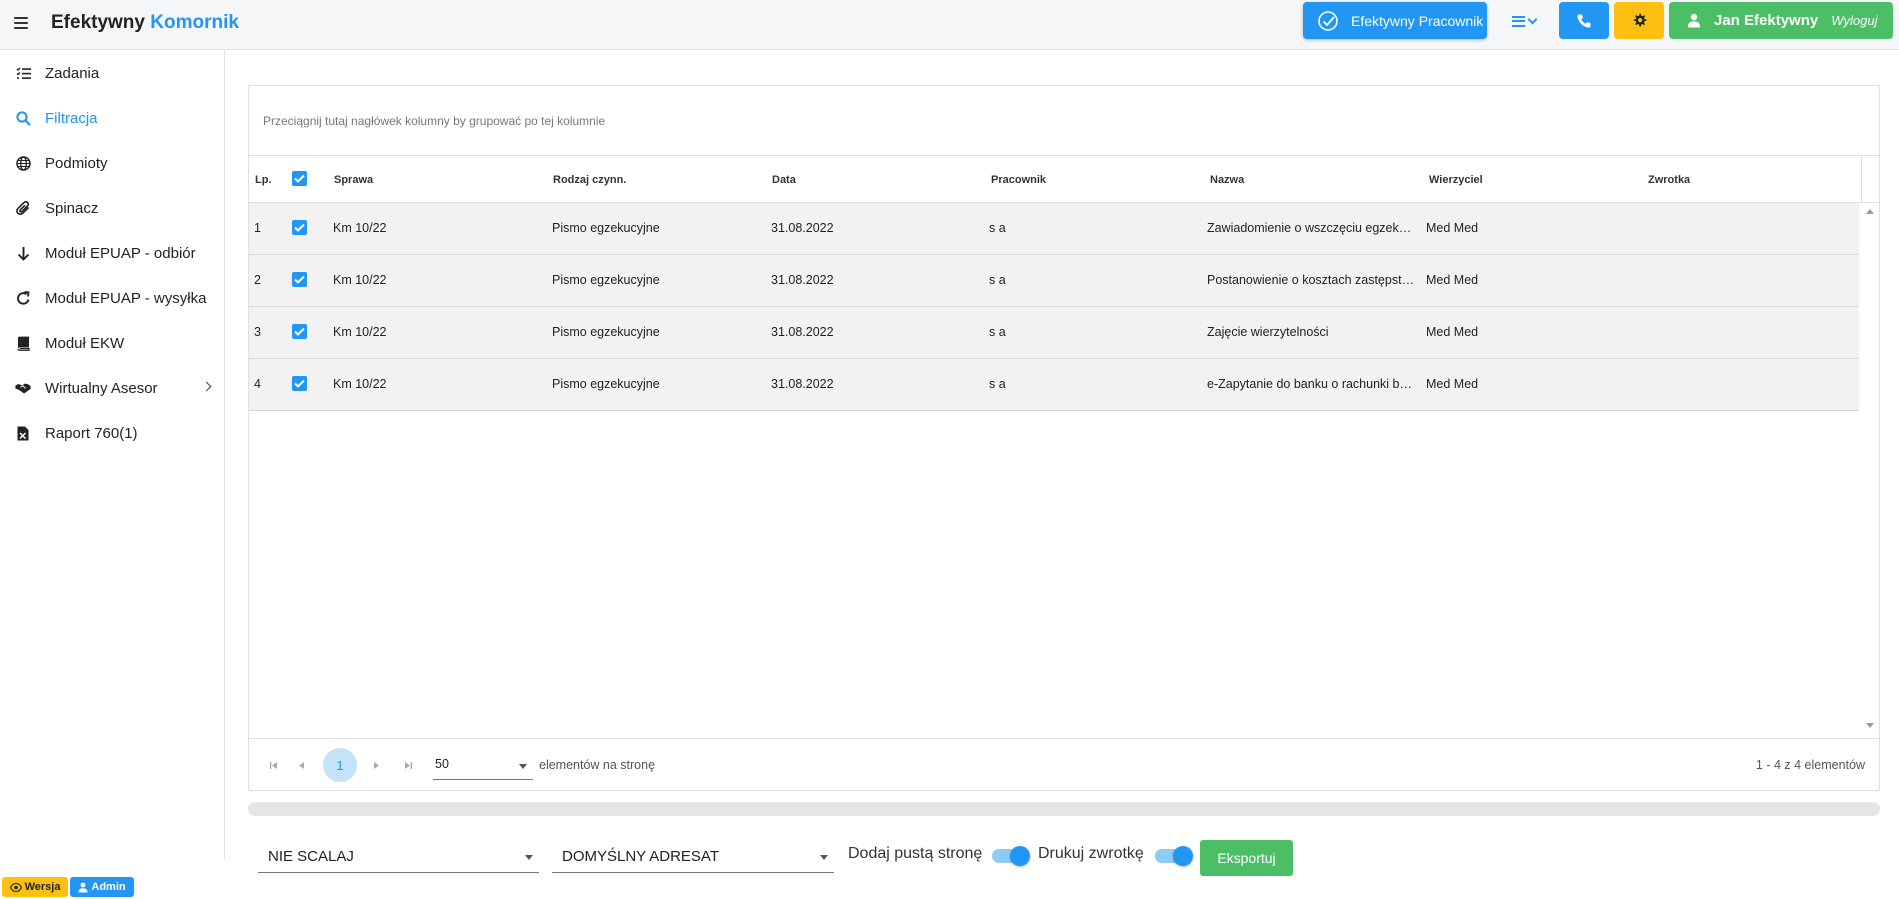 This screenshot has width=1899, height=899. I want to click on page-number-current: 1, so click(340, 765).